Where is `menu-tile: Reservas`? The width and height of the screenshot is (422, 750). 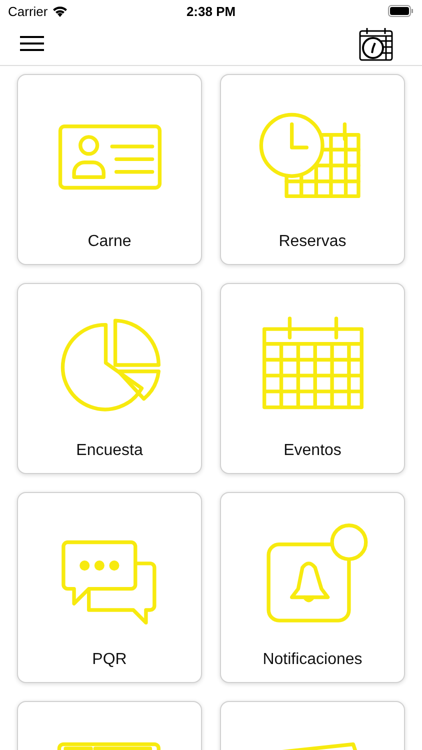
menu-tile: Reservas is located at coordinates (312, 169).